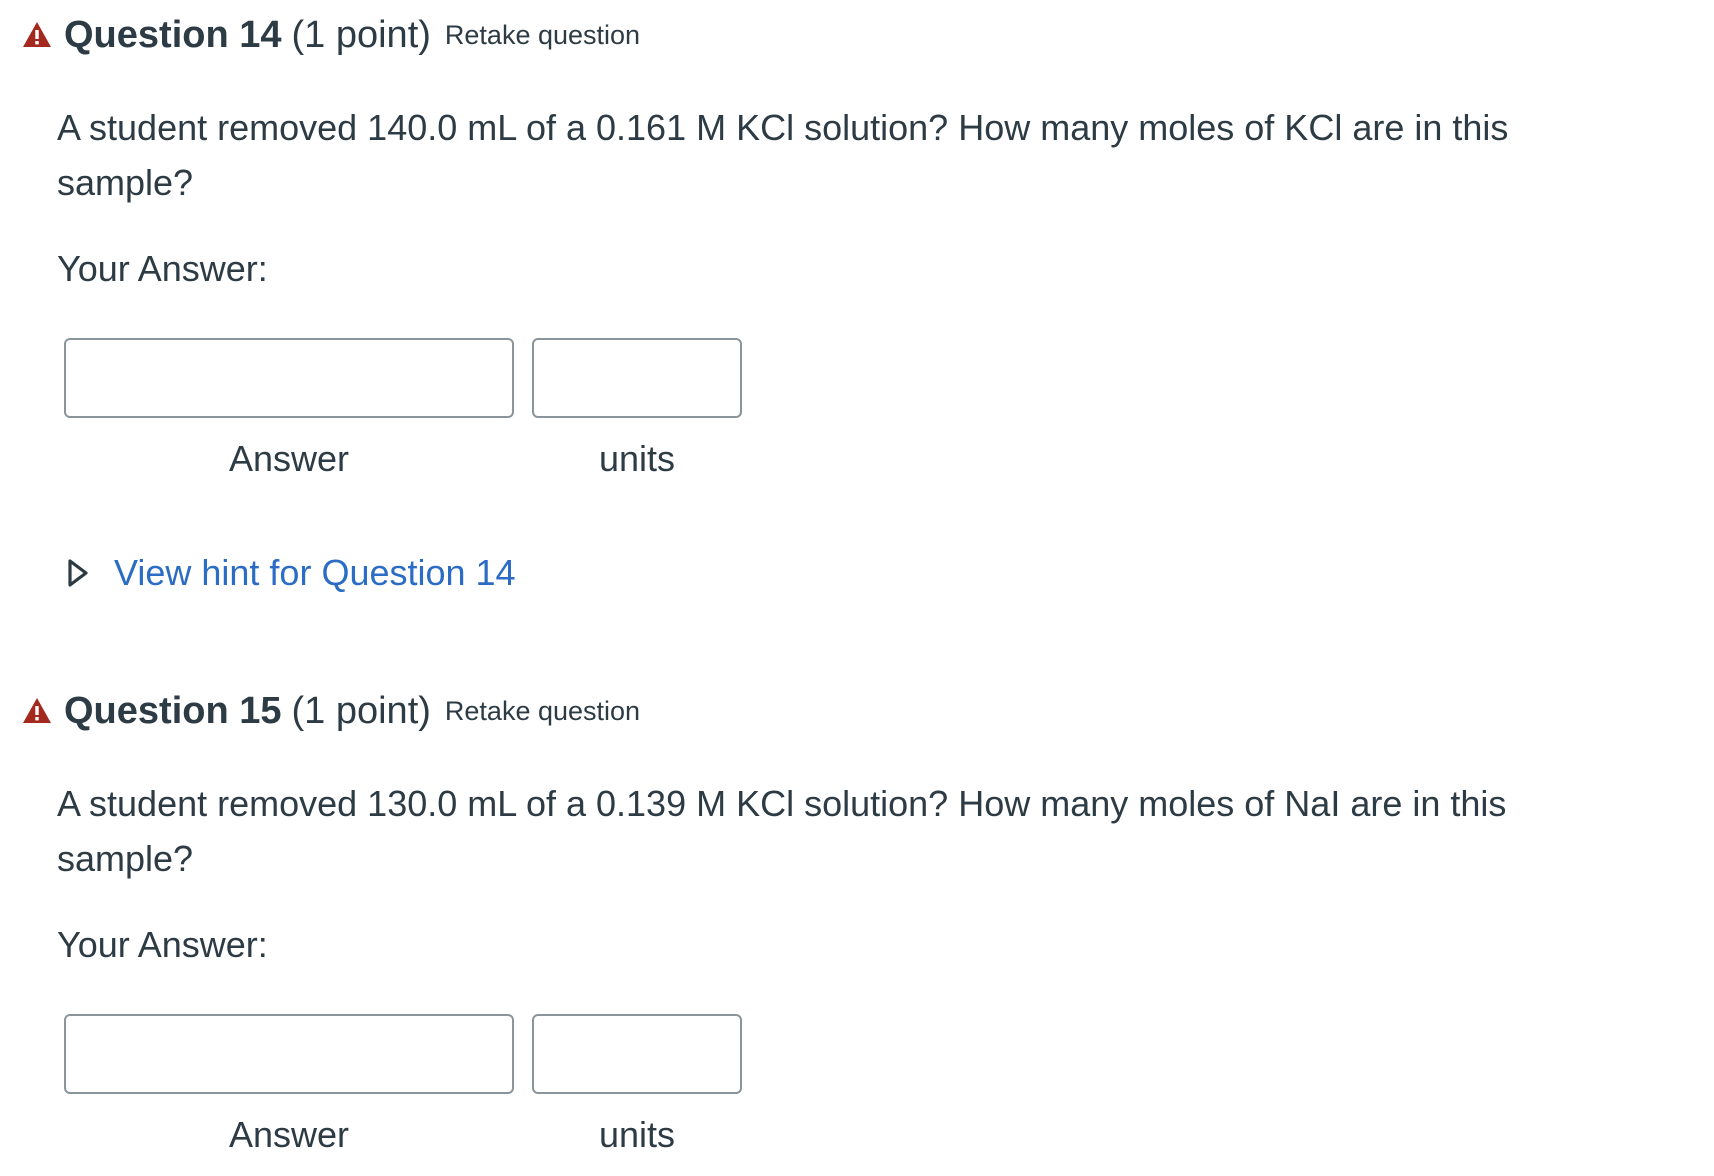 Image resolution: width=1714 pixels, height=1176 pixels. What do you see at coordinates (173, 34) in the screenshot?
I see `question-title: Question 14` at bounding box center [173, 34].